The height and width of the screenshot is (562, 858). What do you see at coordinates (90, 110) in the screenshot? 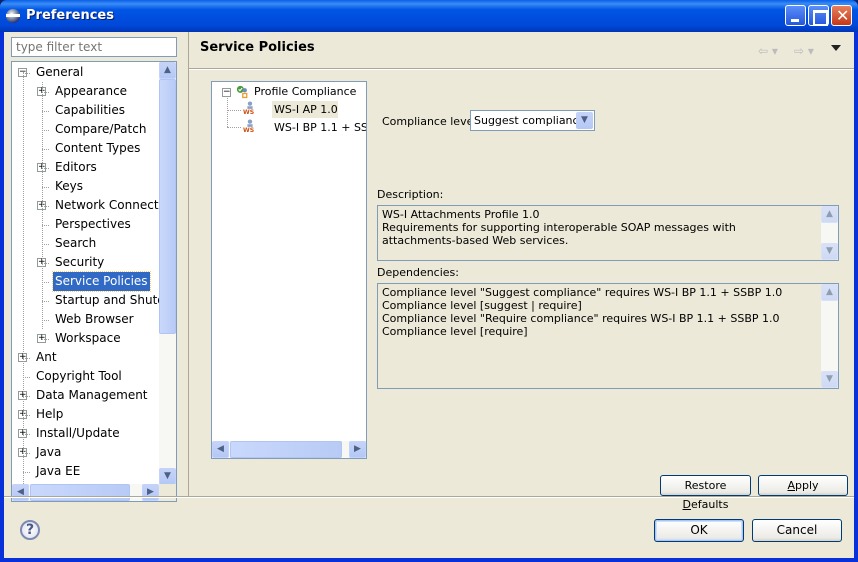
I see `tree-item-capabilities: Capabilities` at bounding box center [90, 110].